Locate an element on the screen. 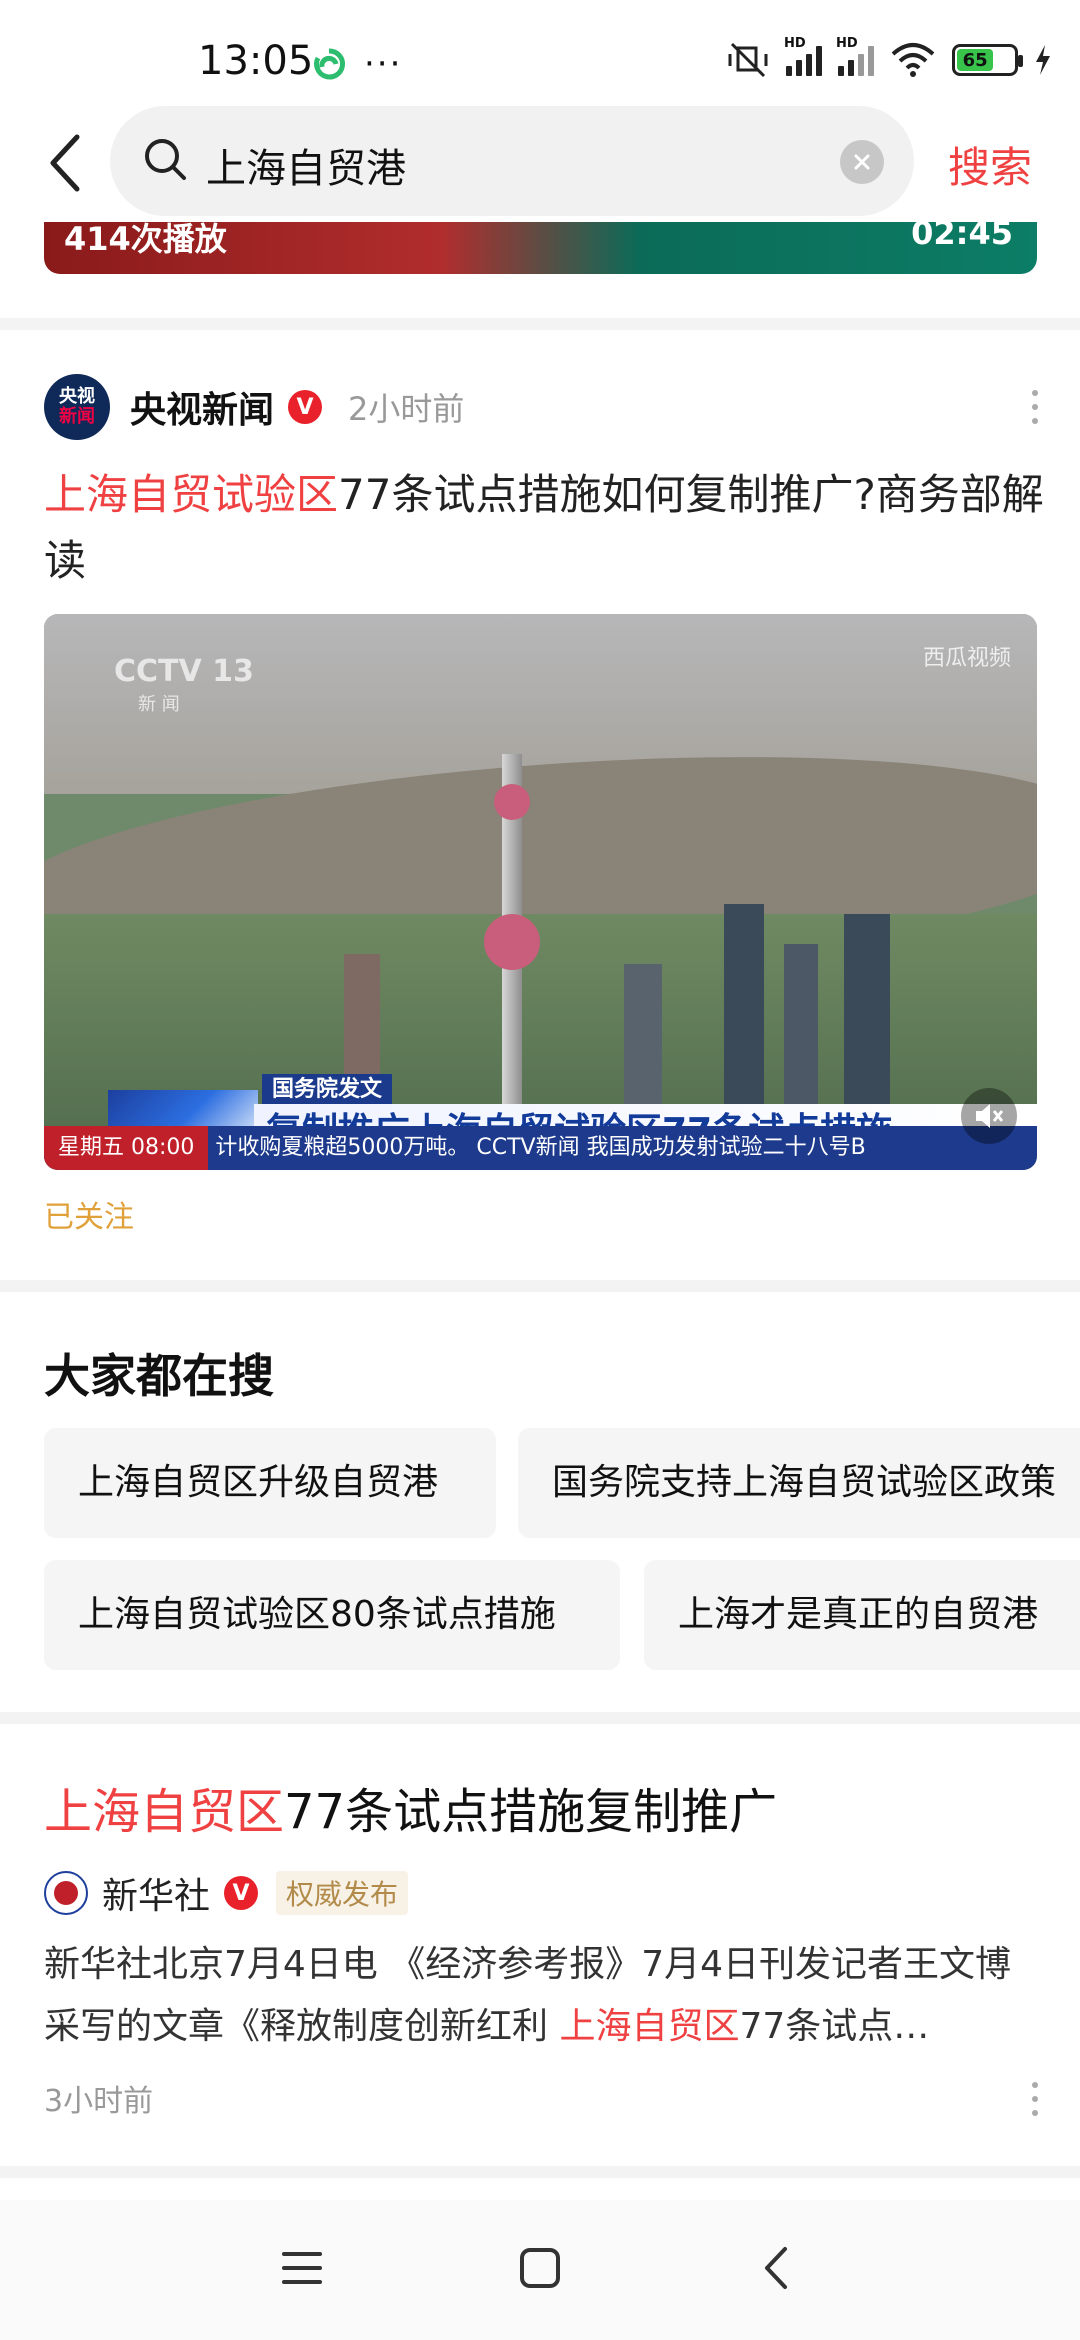 Image resolution: width=1080 pixels, height=2340 pixels. source-name: 新华社 is located at coordinates (156, 1893).